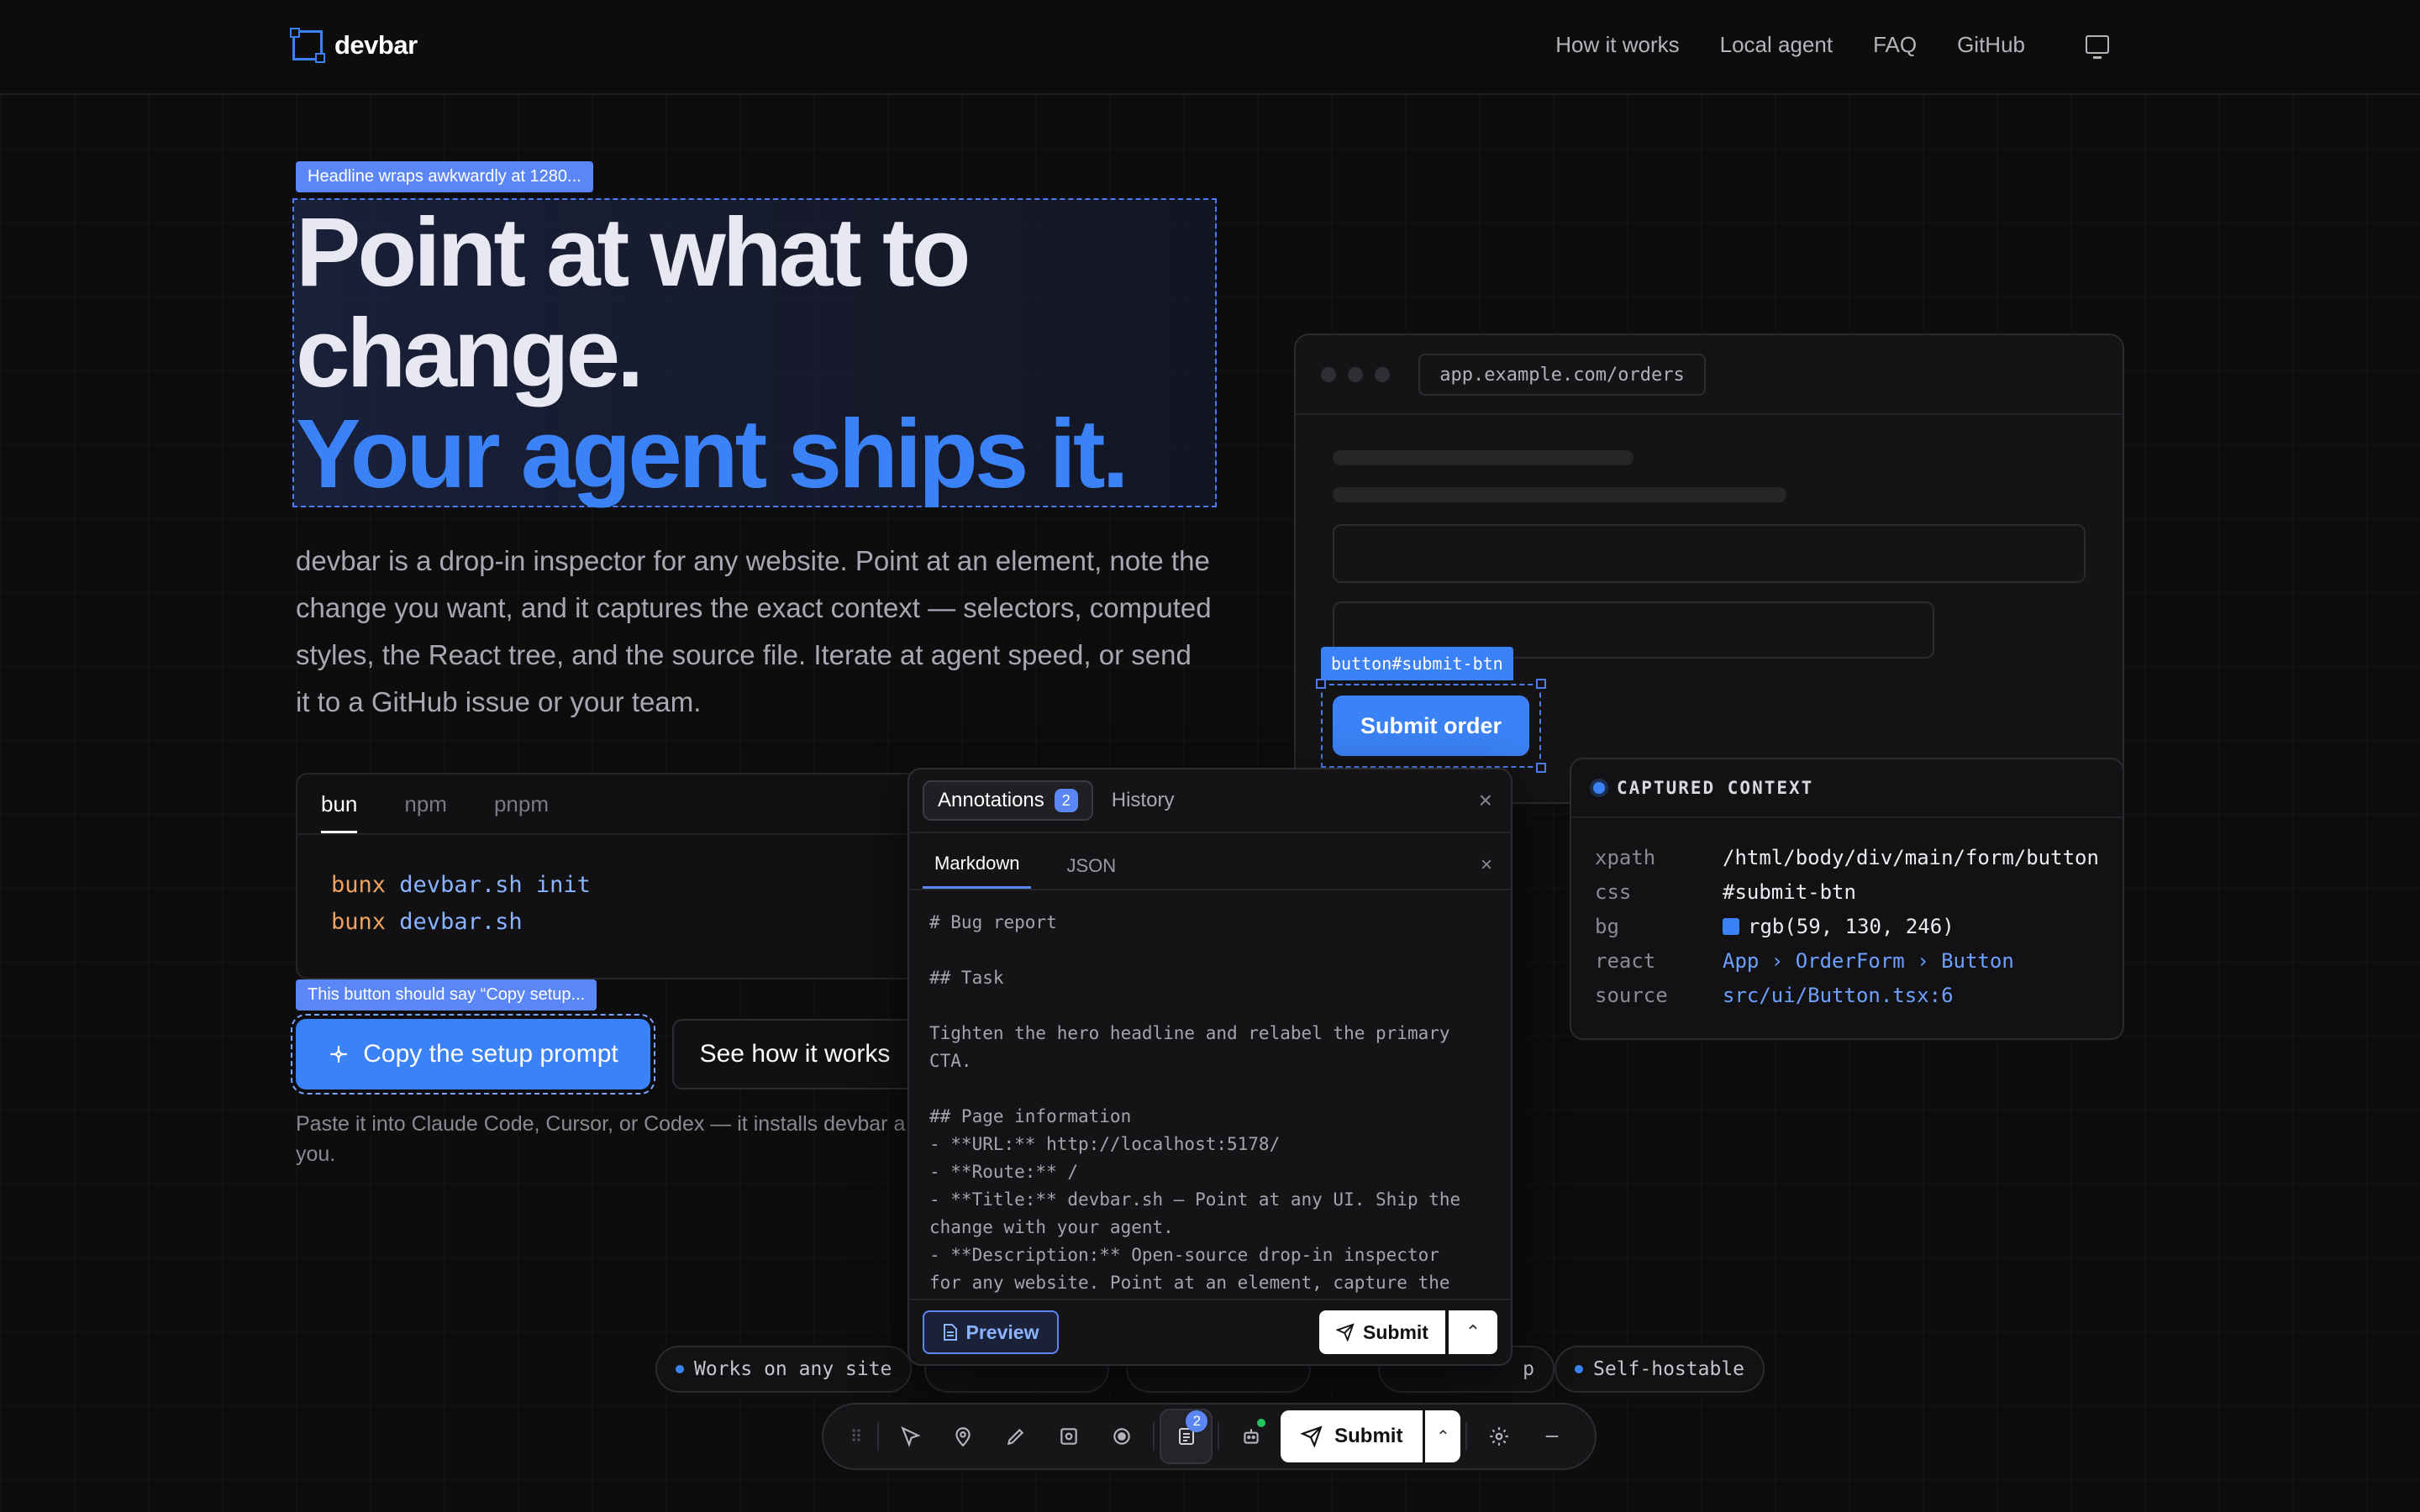  I want to click on tab-pnpm: pnpm, so click(522, 812).